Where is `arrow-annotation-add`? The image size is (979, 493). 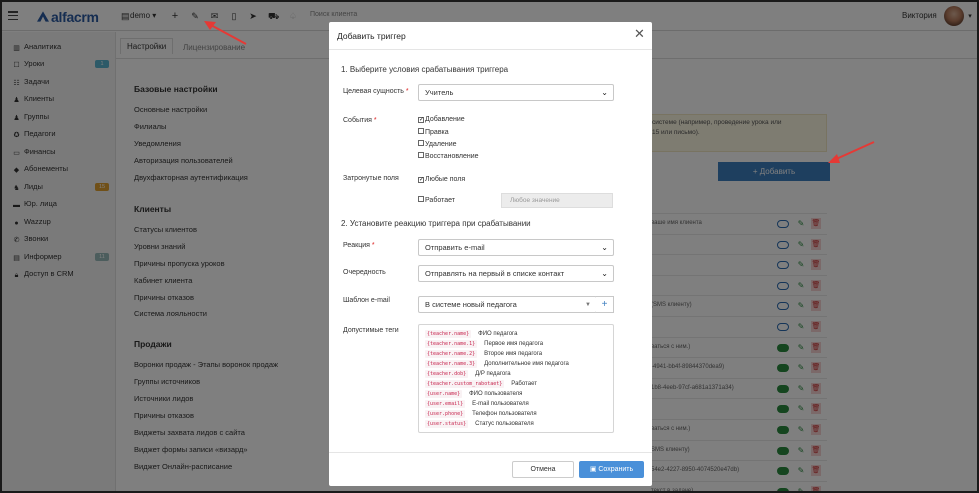
arrow-annotation-add is located at coordinates (851, 152).